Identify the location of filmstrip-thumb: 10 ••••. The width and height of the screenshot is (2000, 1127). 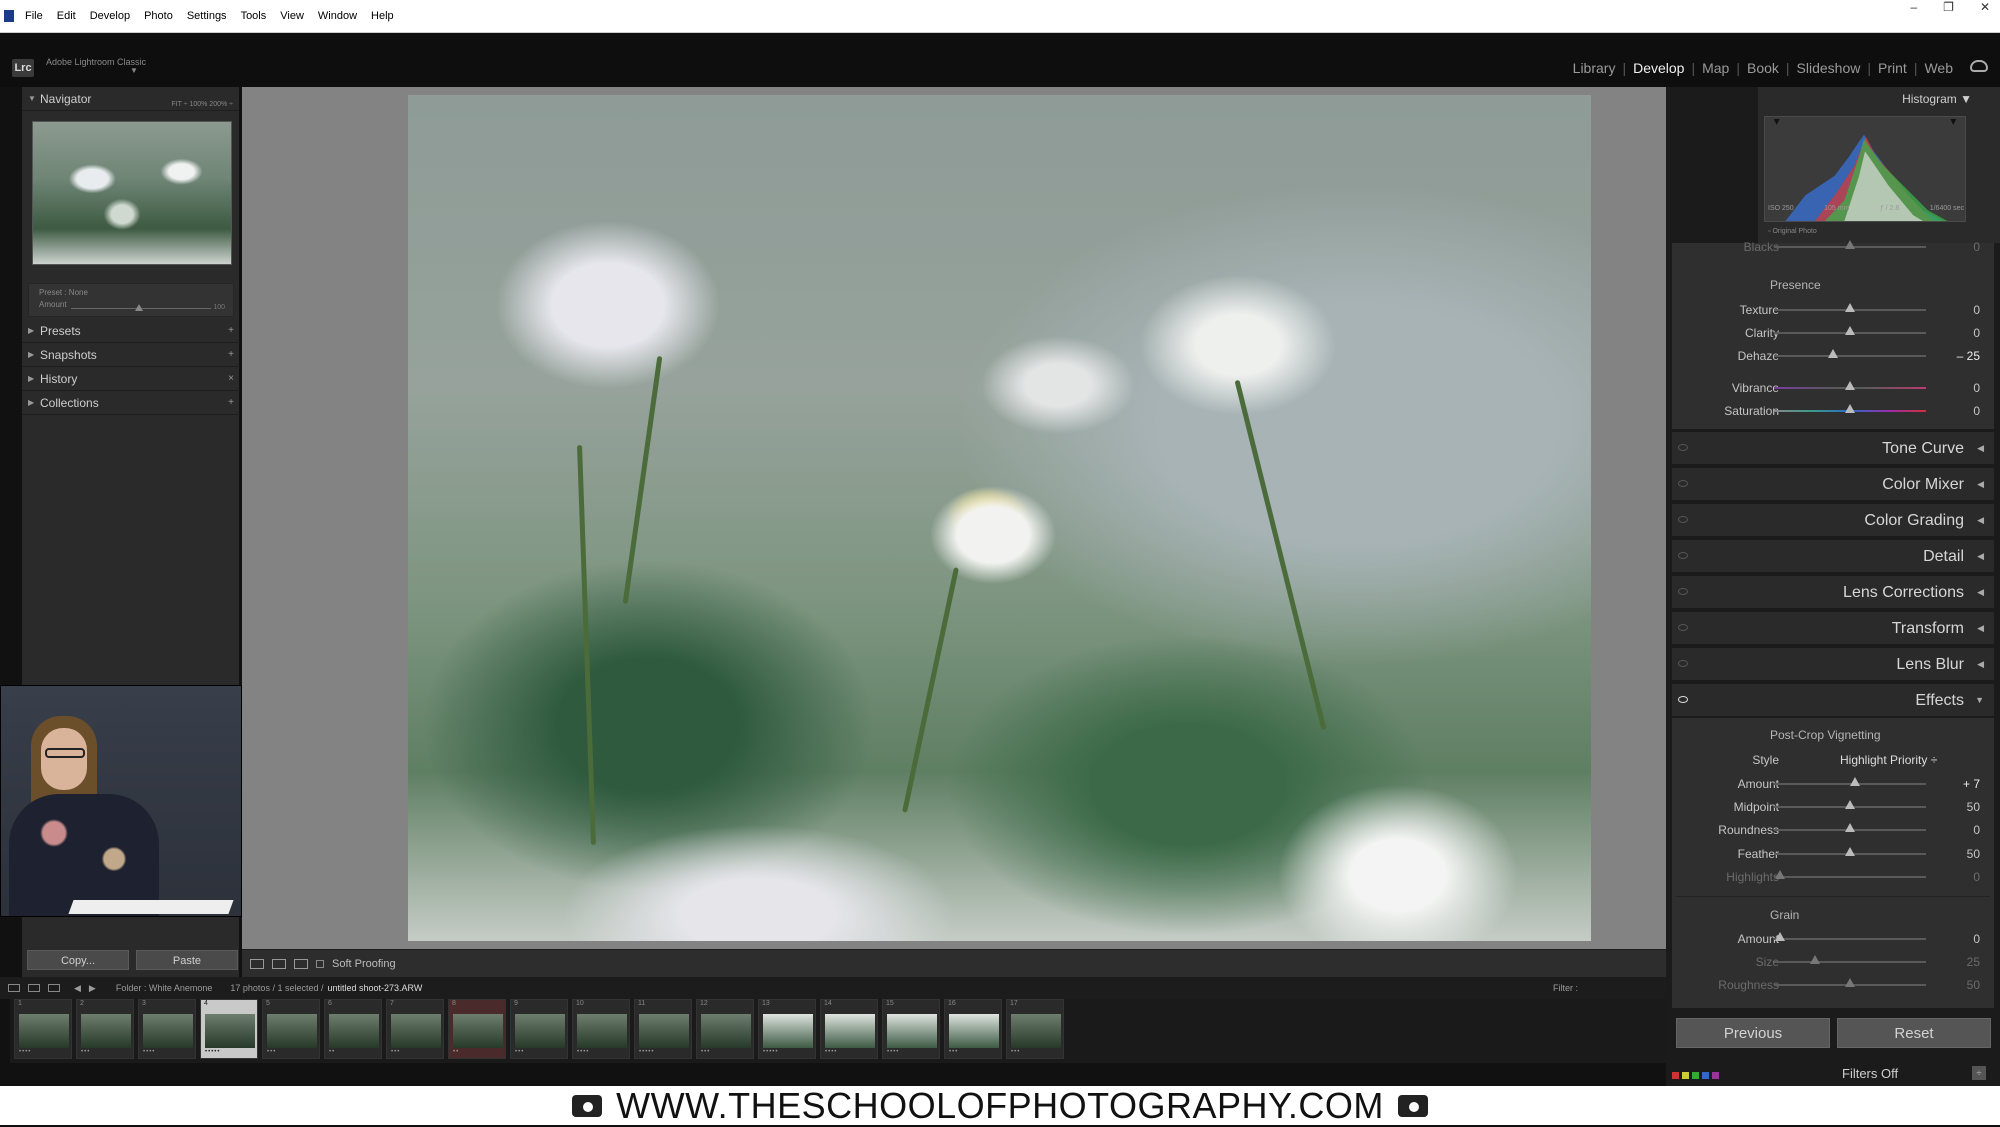
(601, 1029).